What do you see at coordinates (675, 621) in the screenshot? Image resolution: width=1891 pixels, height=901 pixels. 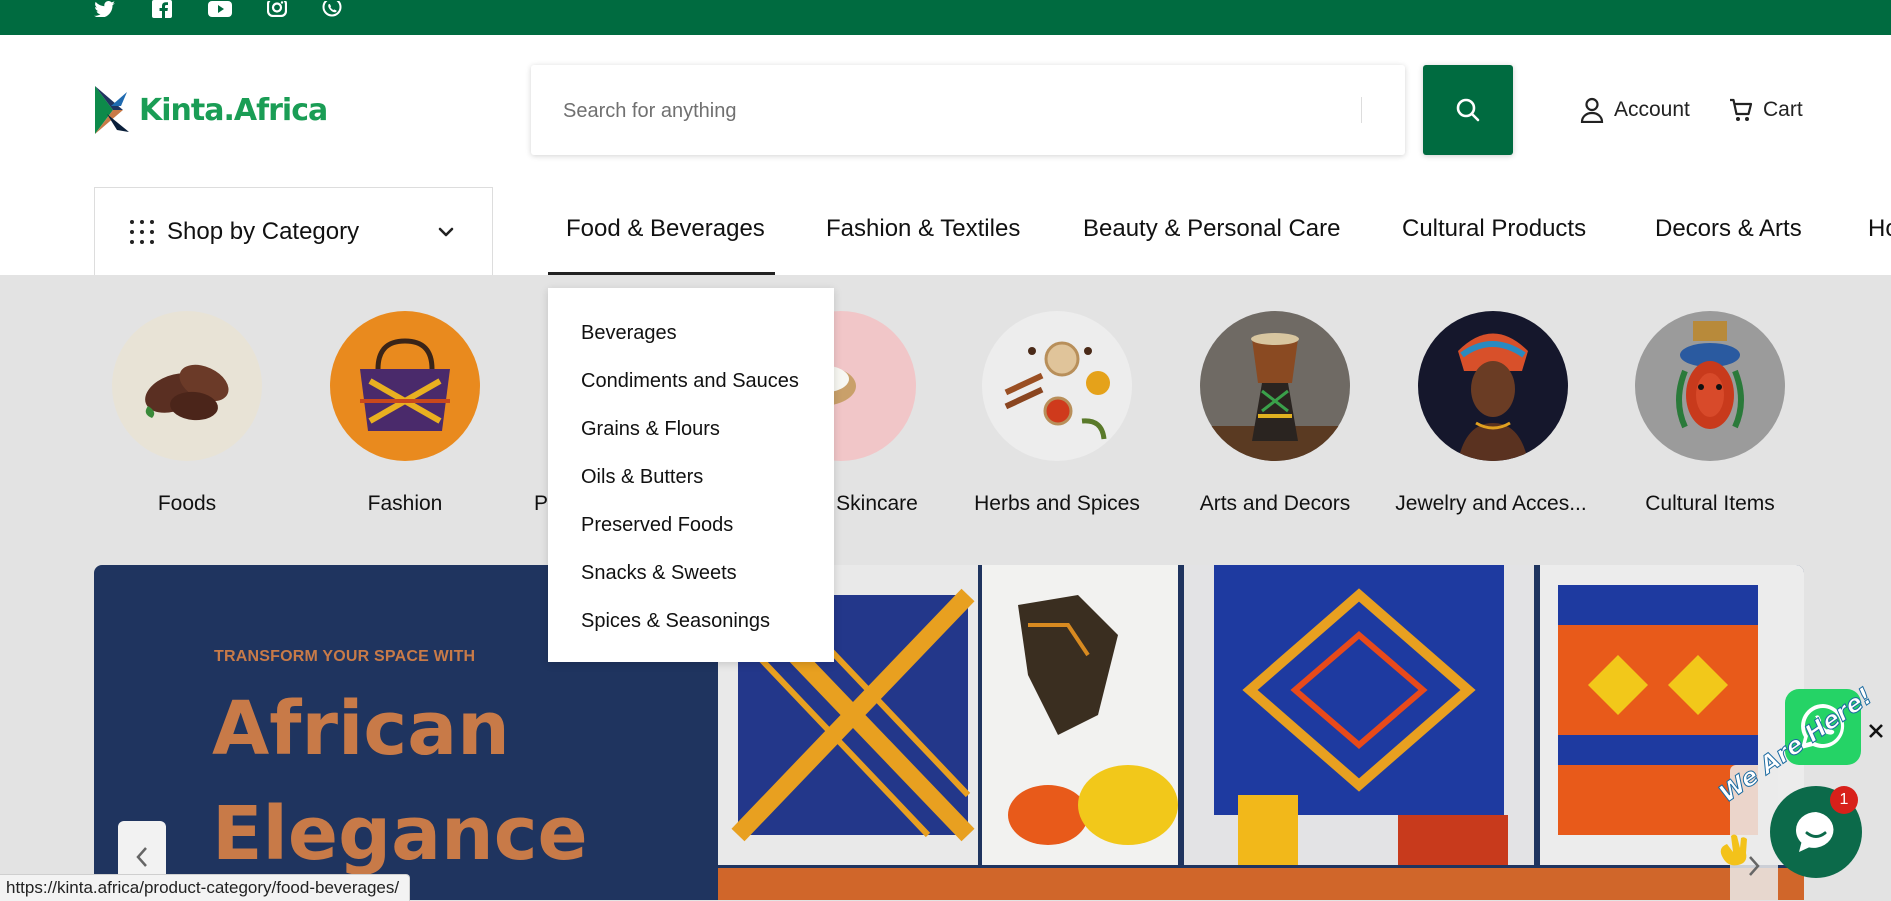 I see `dropdown-item-spices-seasonings: Spices & Seasonings` at bounding box center [675, 621].